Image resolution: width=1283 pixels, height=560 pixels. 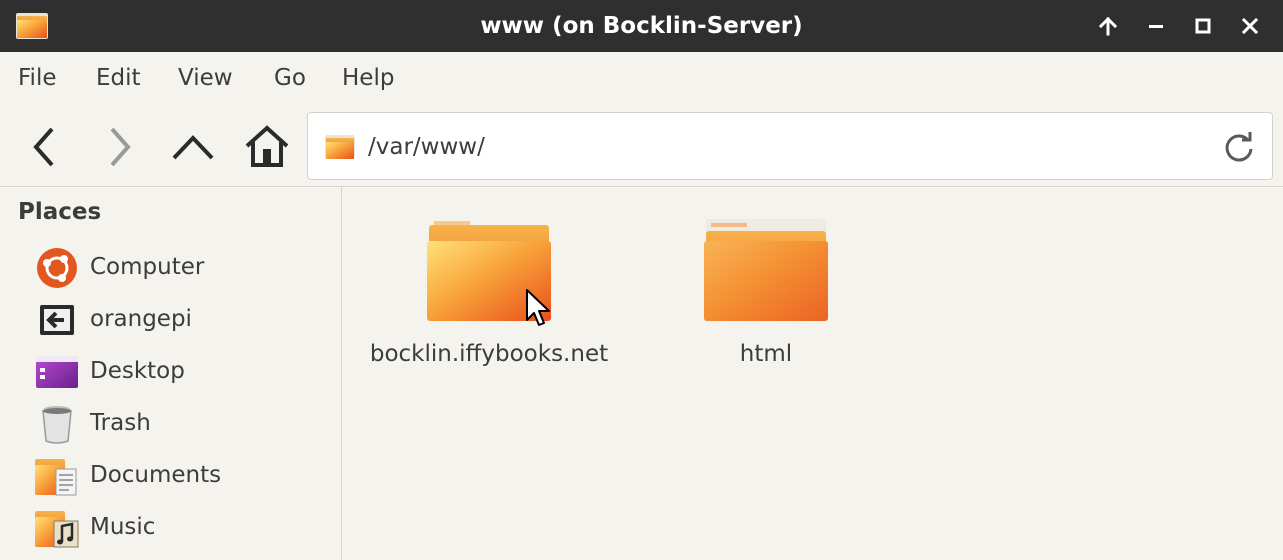 What do you see at coordinates (641, 26) in the screenshot?
I see `title-bar: www (on Bocklin-Server)` at bounding box center [641, 26].